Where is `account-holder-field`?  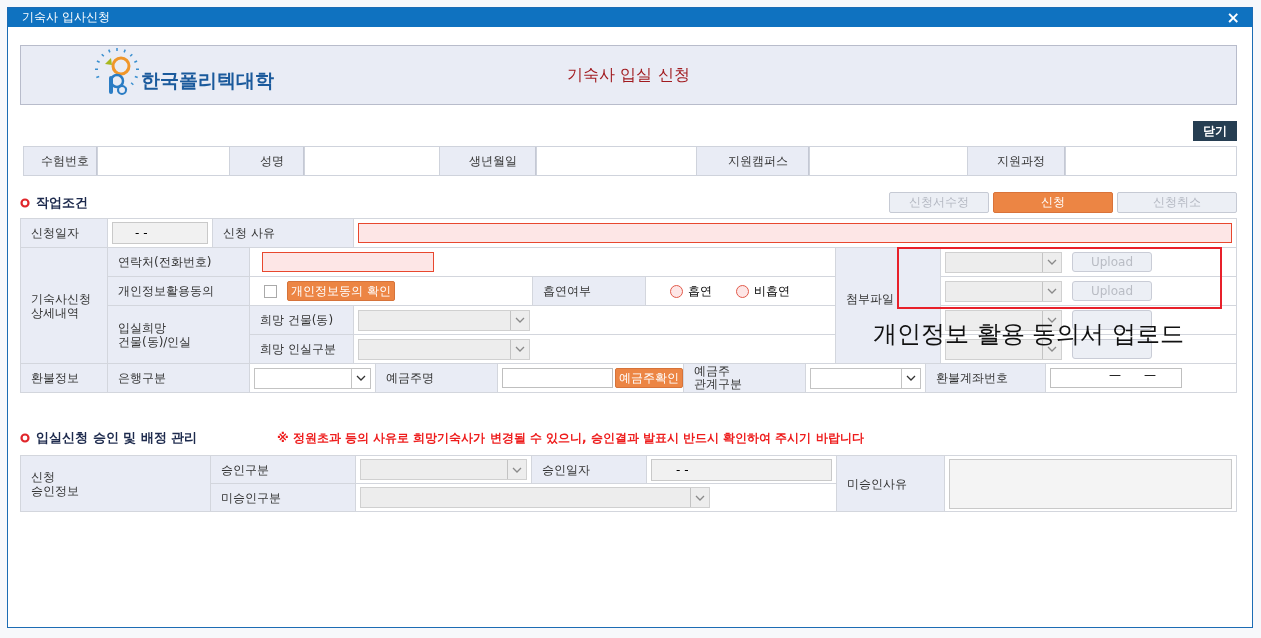 account-holder-field is located at coordinates (557, 378).